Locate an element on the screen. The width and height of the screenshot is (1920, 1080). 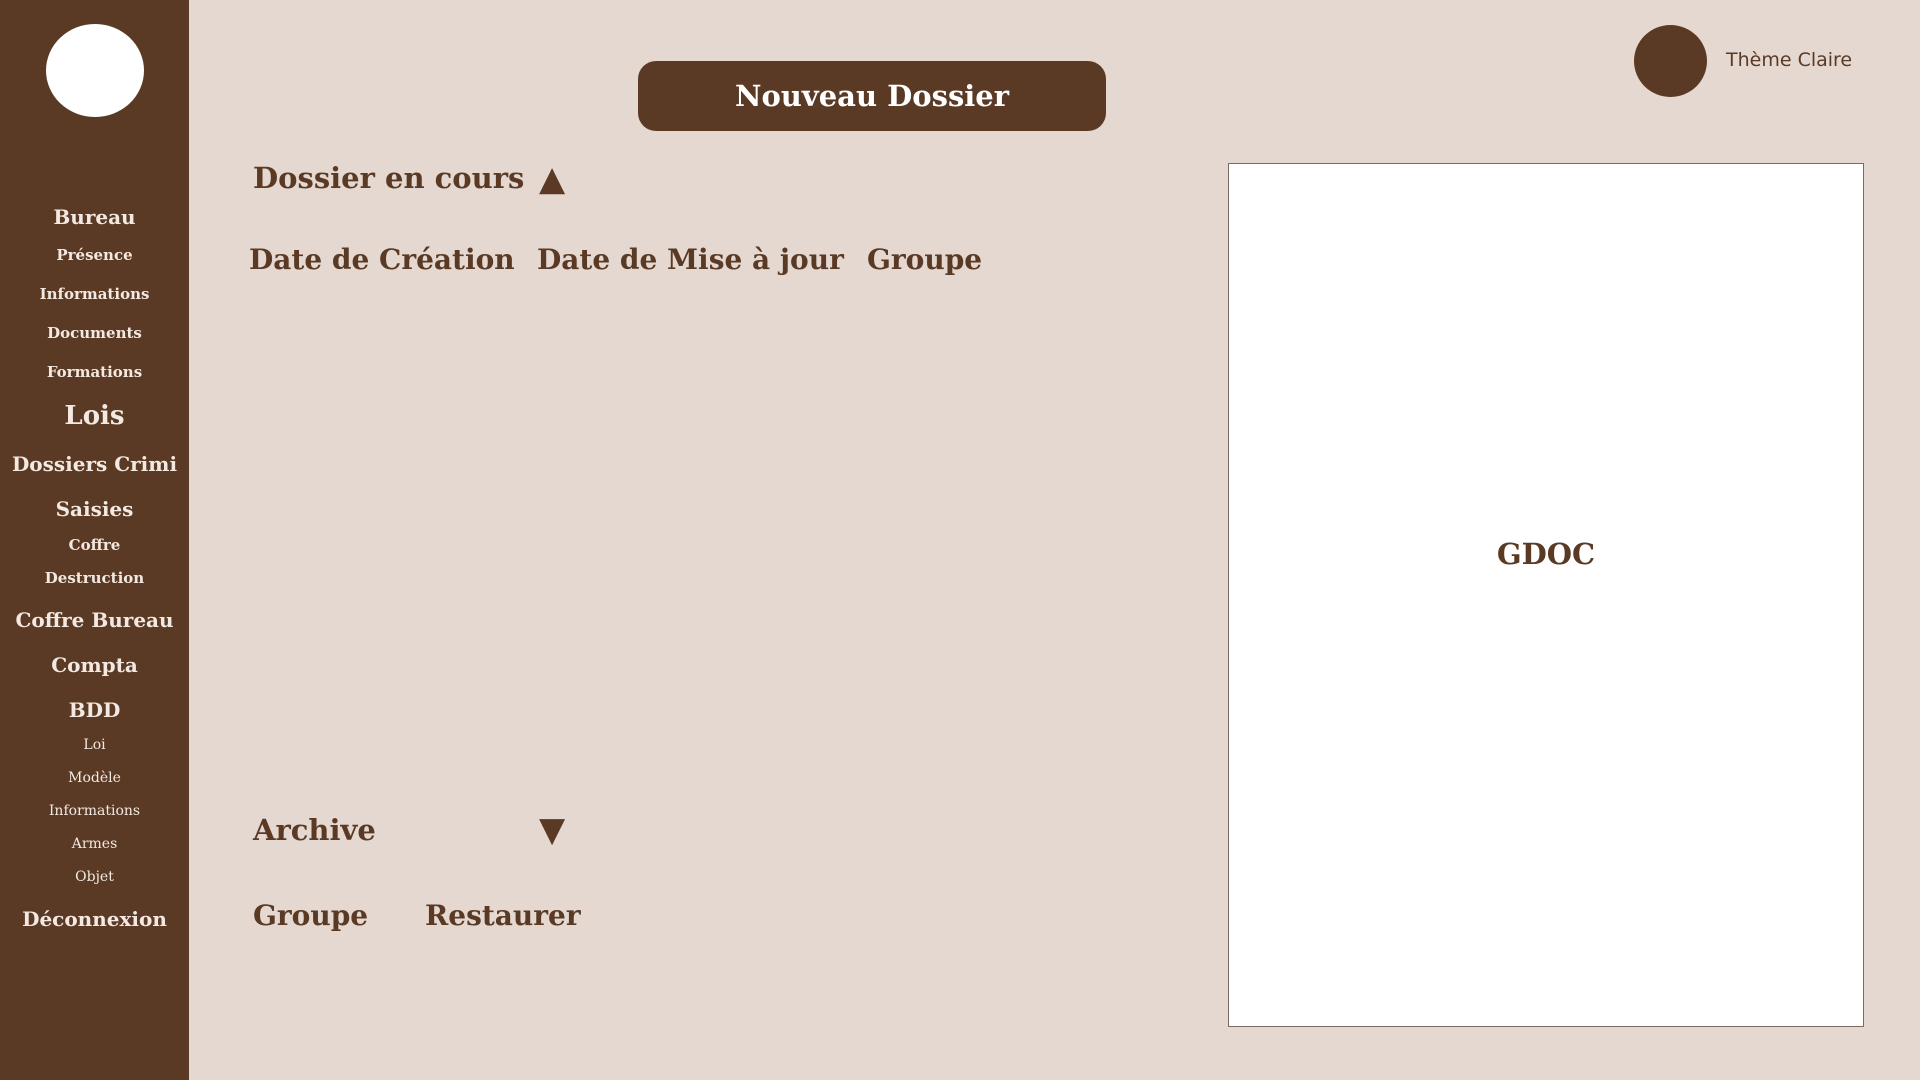
column-header-update-date: Date de Mise à jour is located at coordinates (690, 259).